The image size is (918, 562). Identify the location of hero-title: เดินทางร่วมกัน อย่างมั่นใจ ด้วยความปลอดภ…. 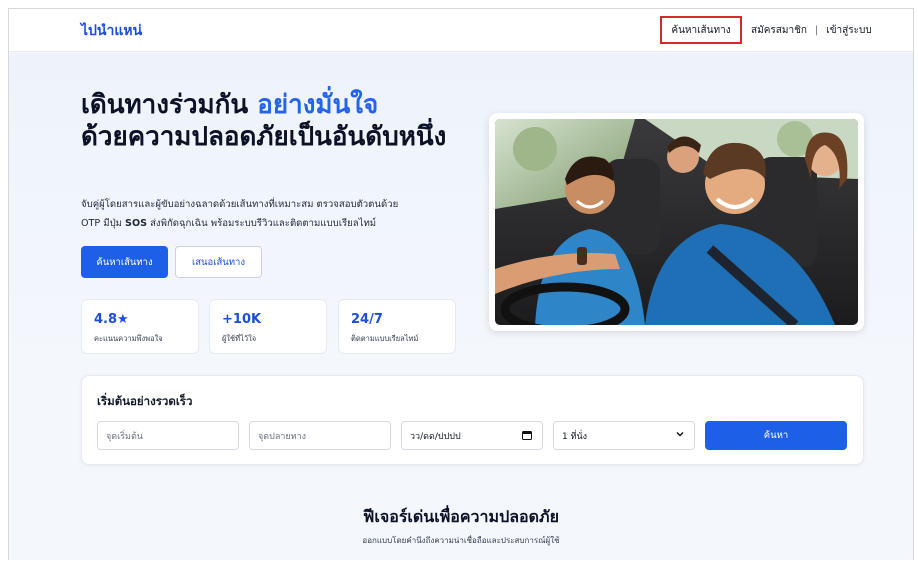
(271, 121).